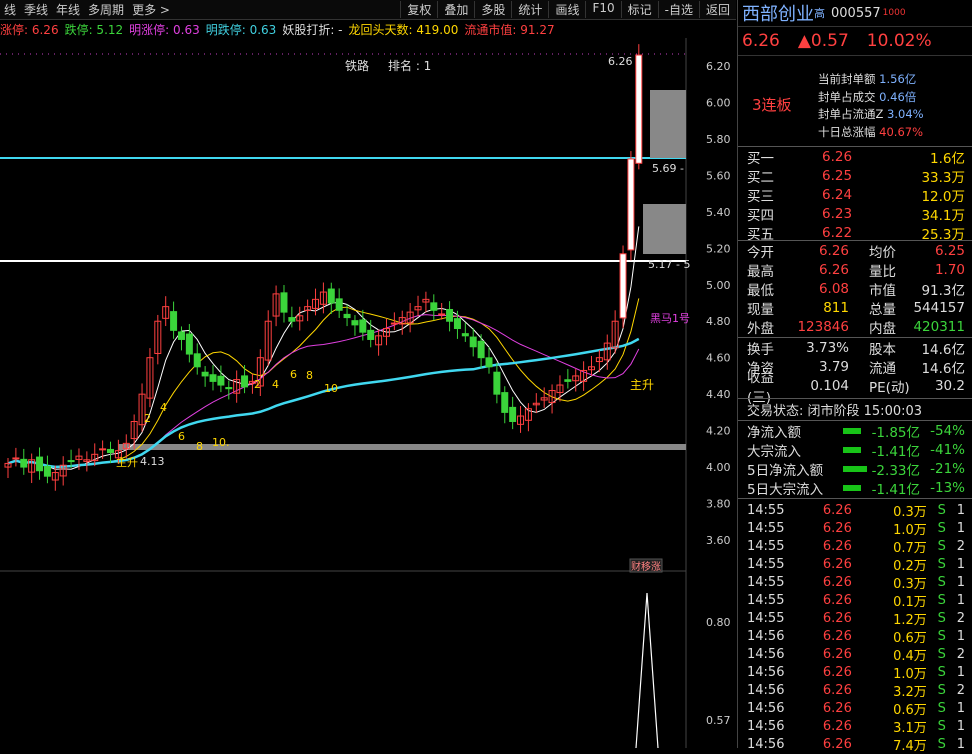 This screenshot has width=972, height=754. Describe the element at coordinates (312, 29) in the screenshot. I see `yaogu-dazhe: 妖股打折: -` at that location.